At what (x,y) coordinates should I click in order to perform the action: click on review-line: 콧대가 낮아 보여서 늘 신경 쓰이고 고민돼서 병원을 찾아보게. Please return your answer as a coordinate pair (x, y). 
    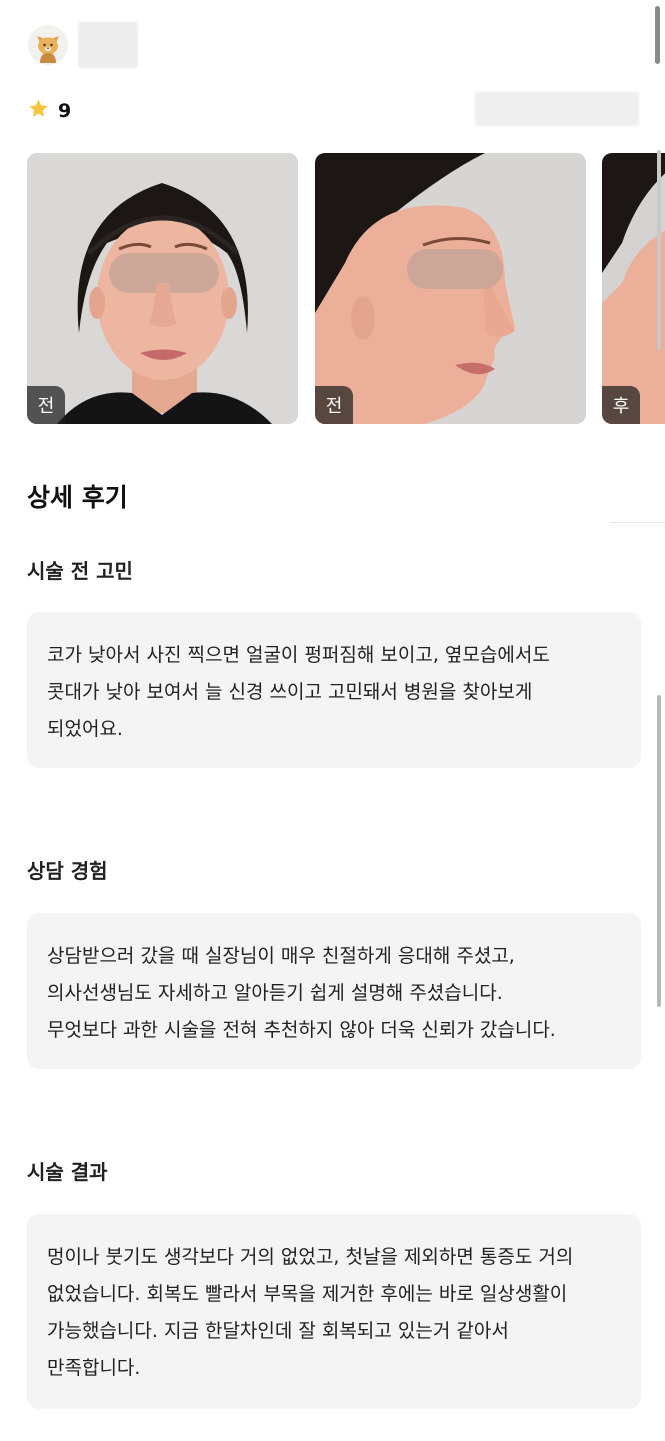
    Looking at the image, I should click on (290, 692).